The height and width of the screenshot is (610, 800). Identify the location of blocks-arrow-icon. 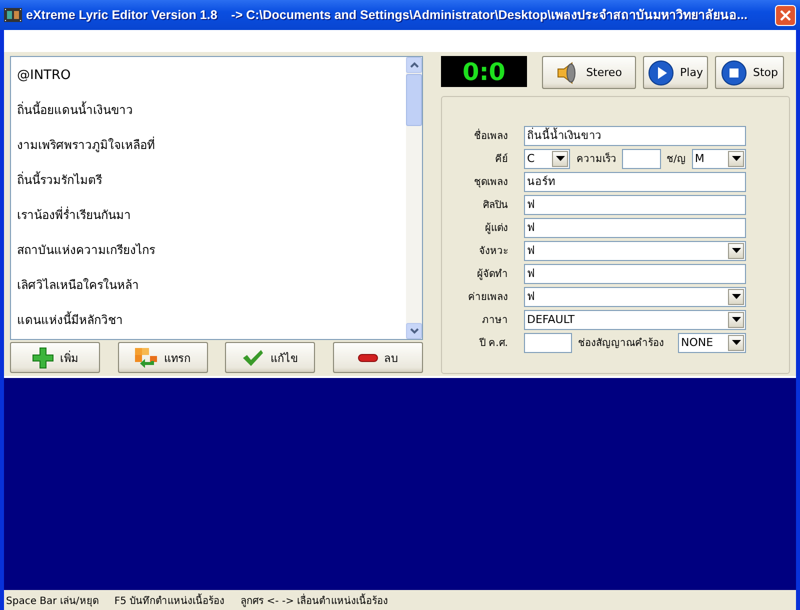
(146, 357).